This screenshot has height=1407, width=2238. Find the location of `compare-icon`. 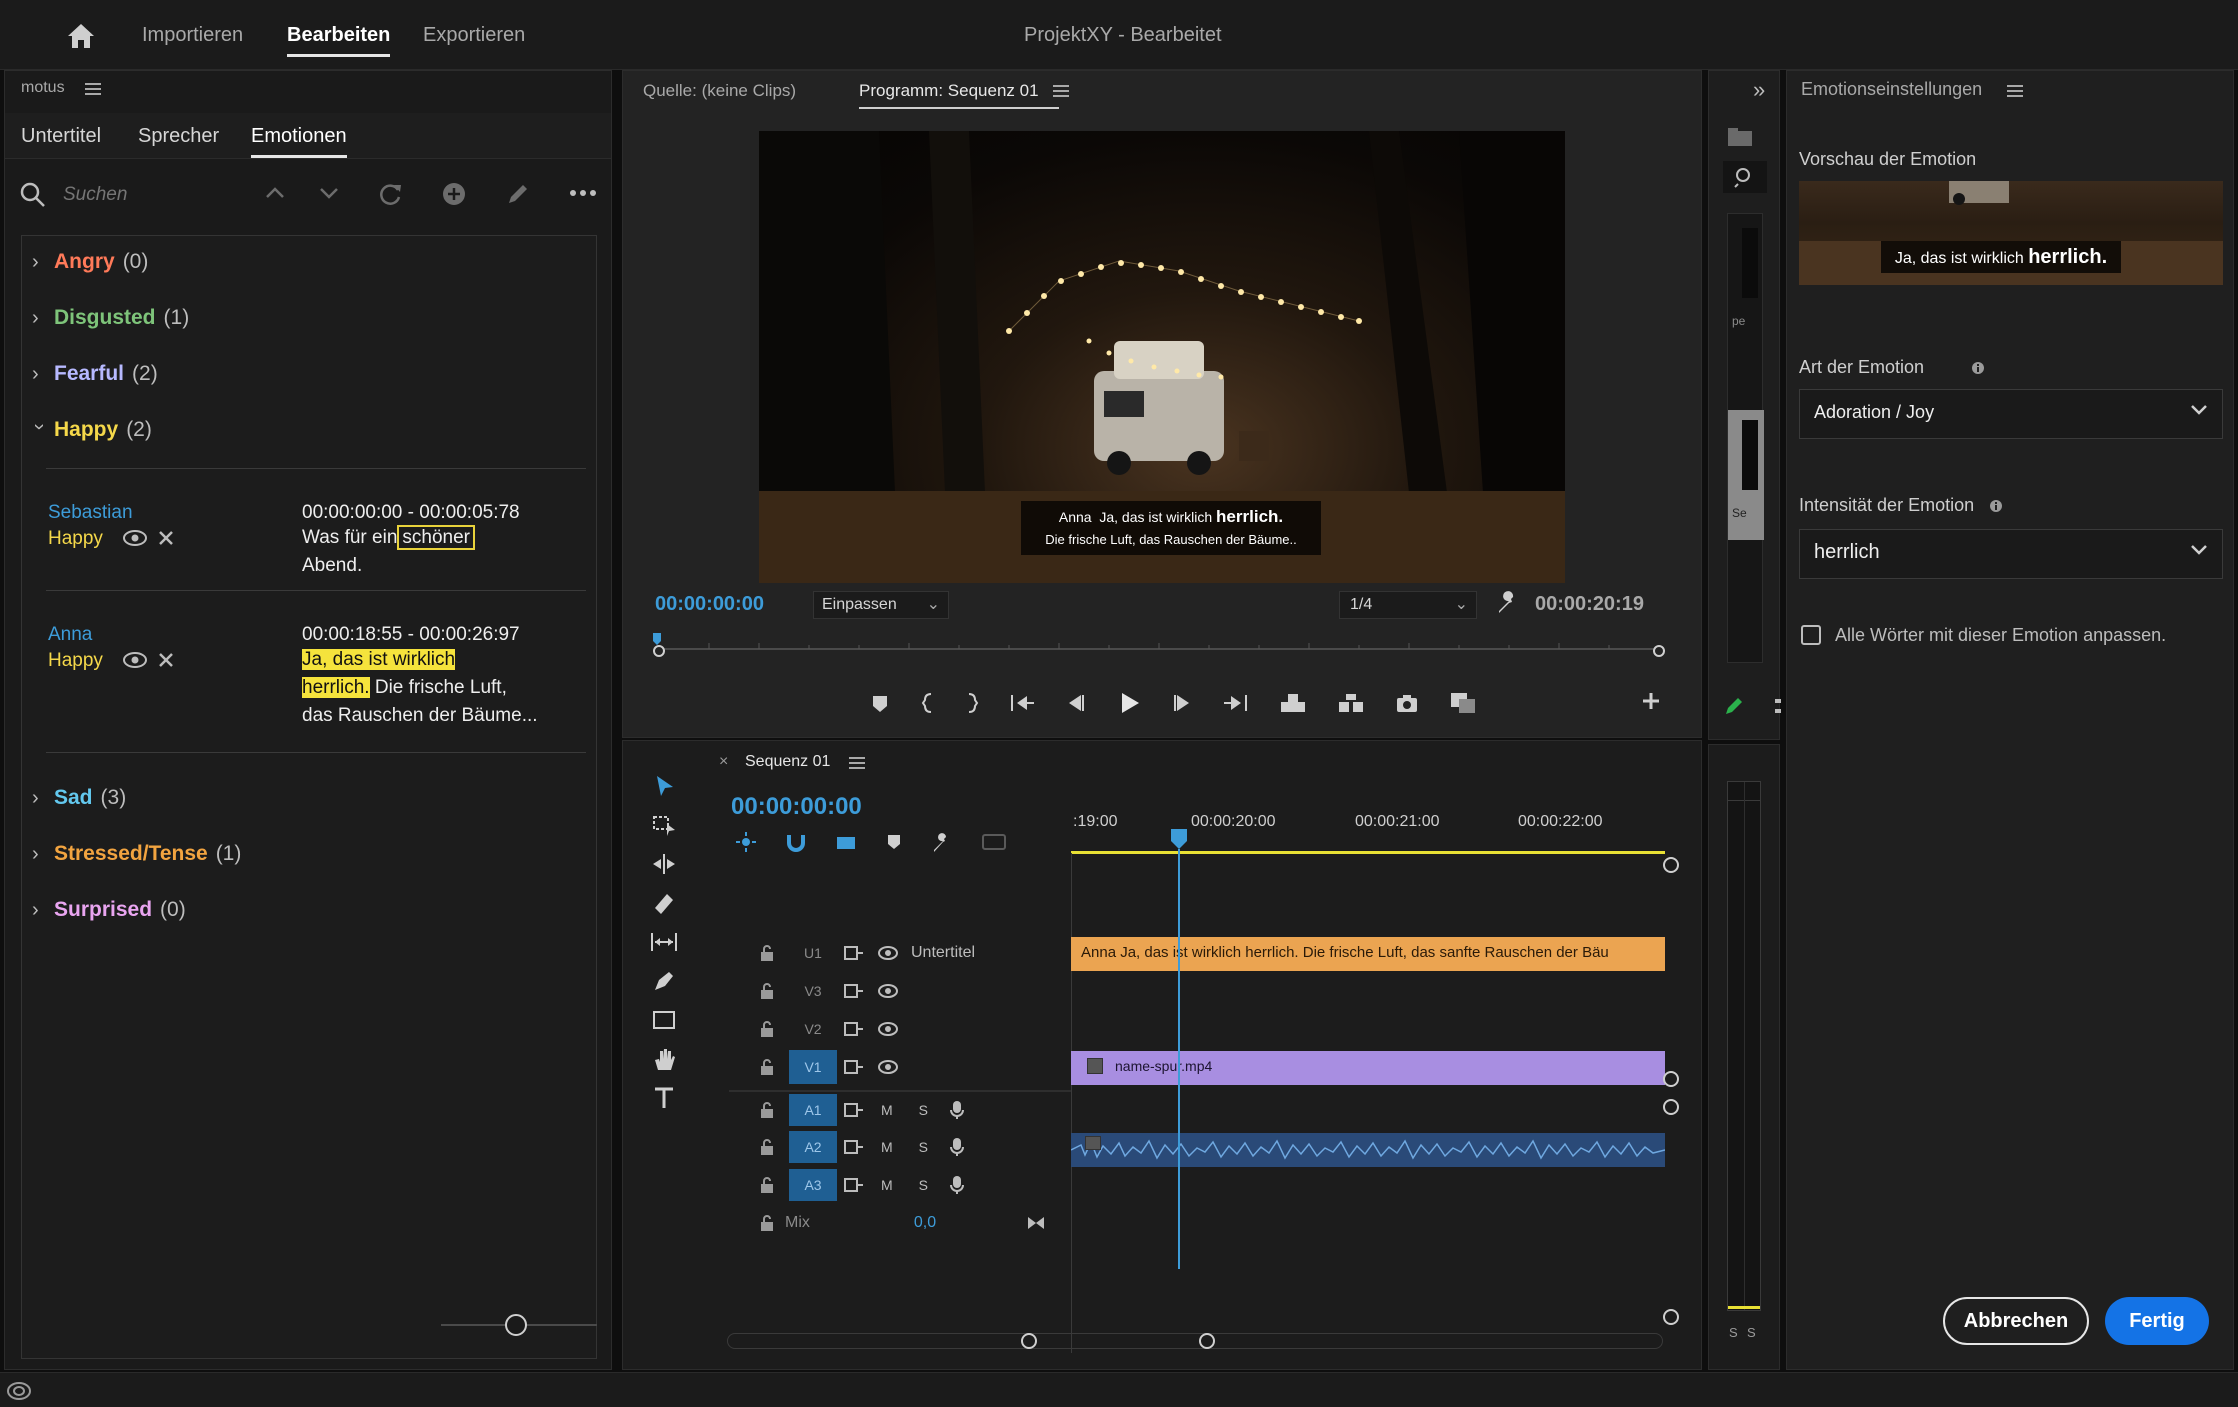

compare-icon is located at coordinates (1463, 703).